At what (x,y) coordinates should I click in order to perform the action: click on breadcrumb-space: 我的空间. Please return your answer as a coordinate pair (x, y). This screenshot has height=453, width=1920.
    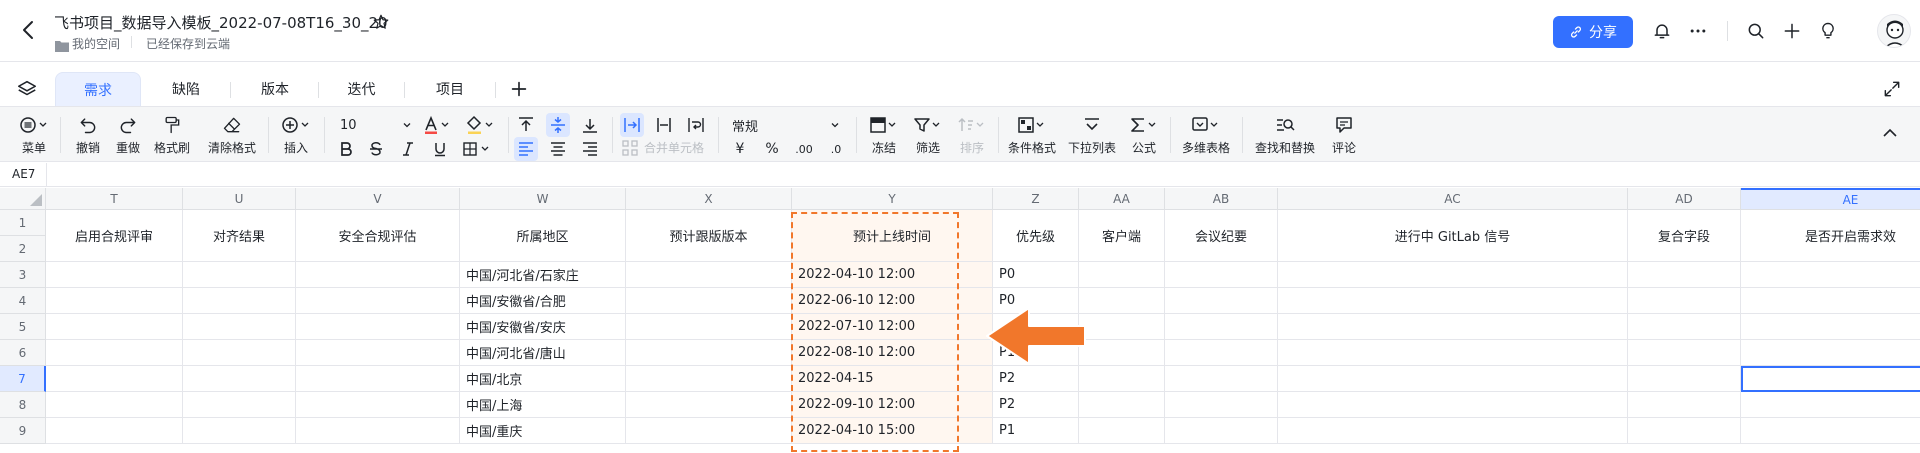
    Looking at the image, I should click on (96, 43).